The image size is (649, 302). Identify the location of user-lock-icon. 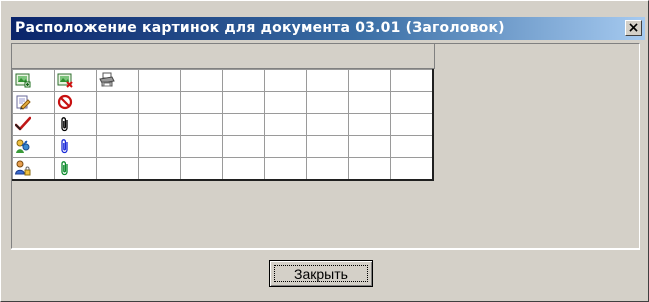
(22, 168).